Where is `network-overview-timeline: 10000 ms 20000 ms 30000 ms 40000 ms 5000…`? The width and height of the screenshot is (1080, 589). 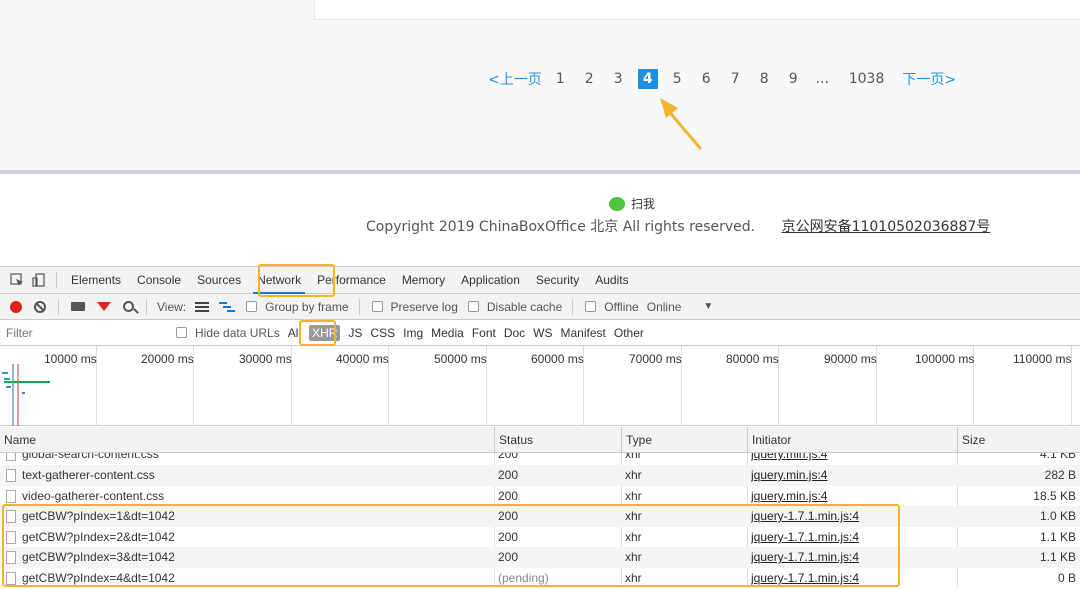 network-overview-timeline: 10000 ms 20000 ms 30000 ms 40000 ms 5000… is located at coordinates (540, 386).